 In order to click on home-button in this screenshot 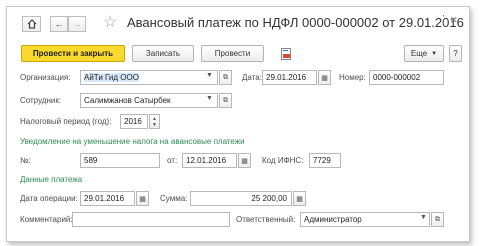, I will do `click(31, 24)`.